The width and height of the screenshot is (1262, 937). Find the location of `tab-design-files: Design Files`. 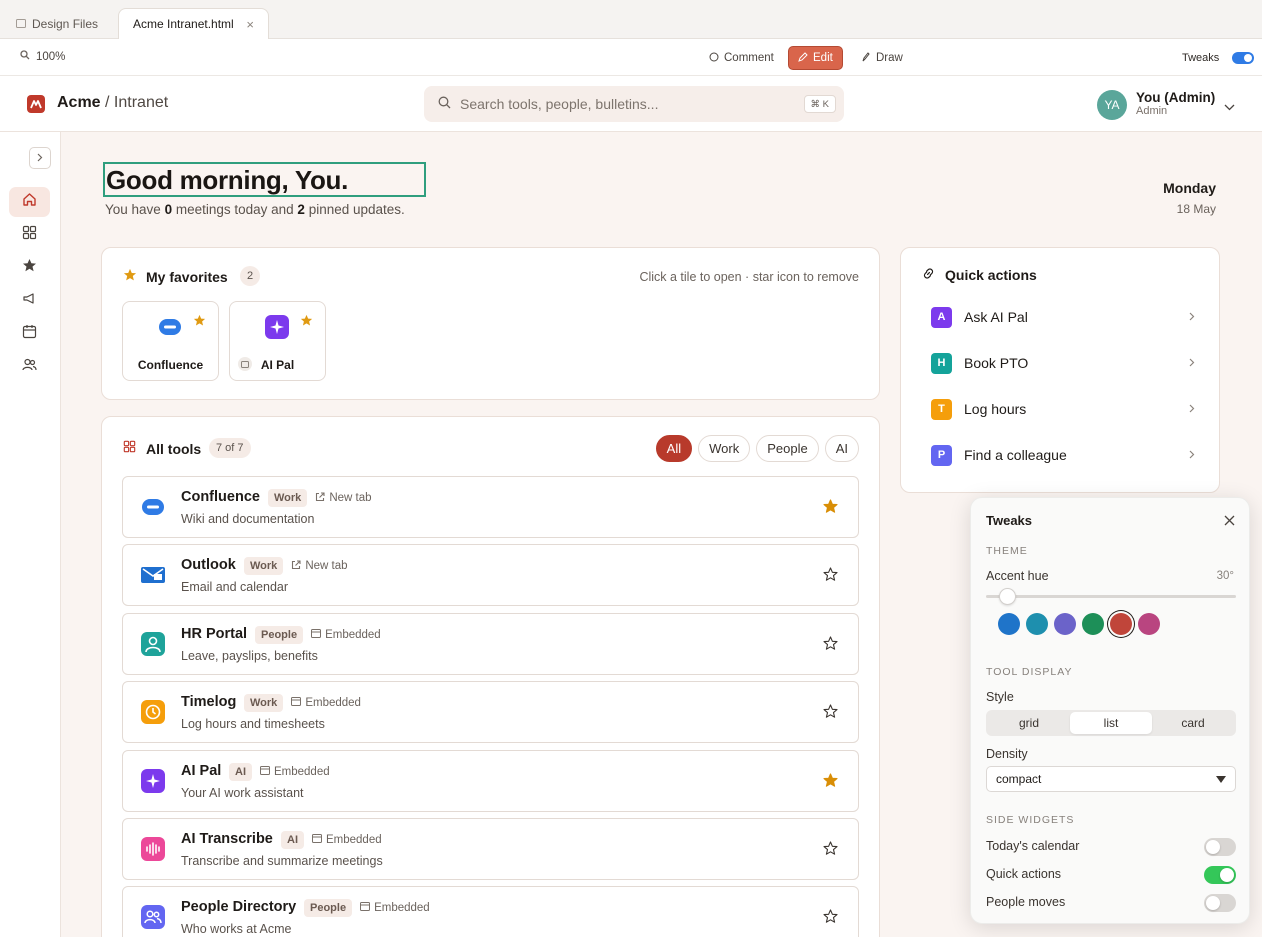

tab-design-files: Design Files is located at coordinates (57, 23).